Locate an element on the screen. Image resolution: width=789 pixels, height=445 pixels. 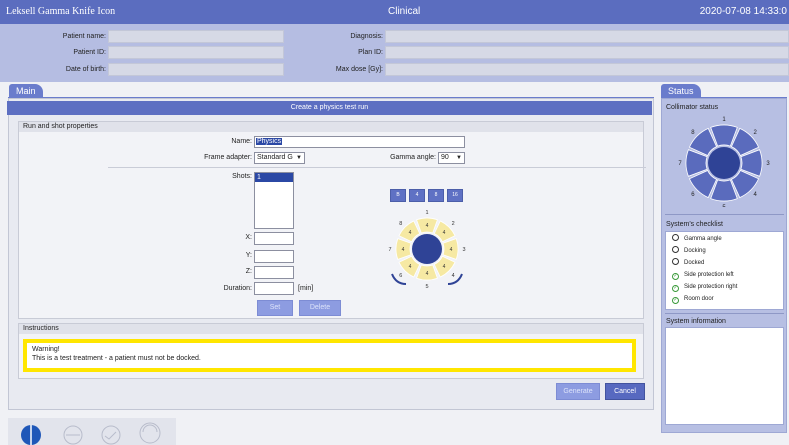
gauge-mode-icon is located at coordinates (150, 432).